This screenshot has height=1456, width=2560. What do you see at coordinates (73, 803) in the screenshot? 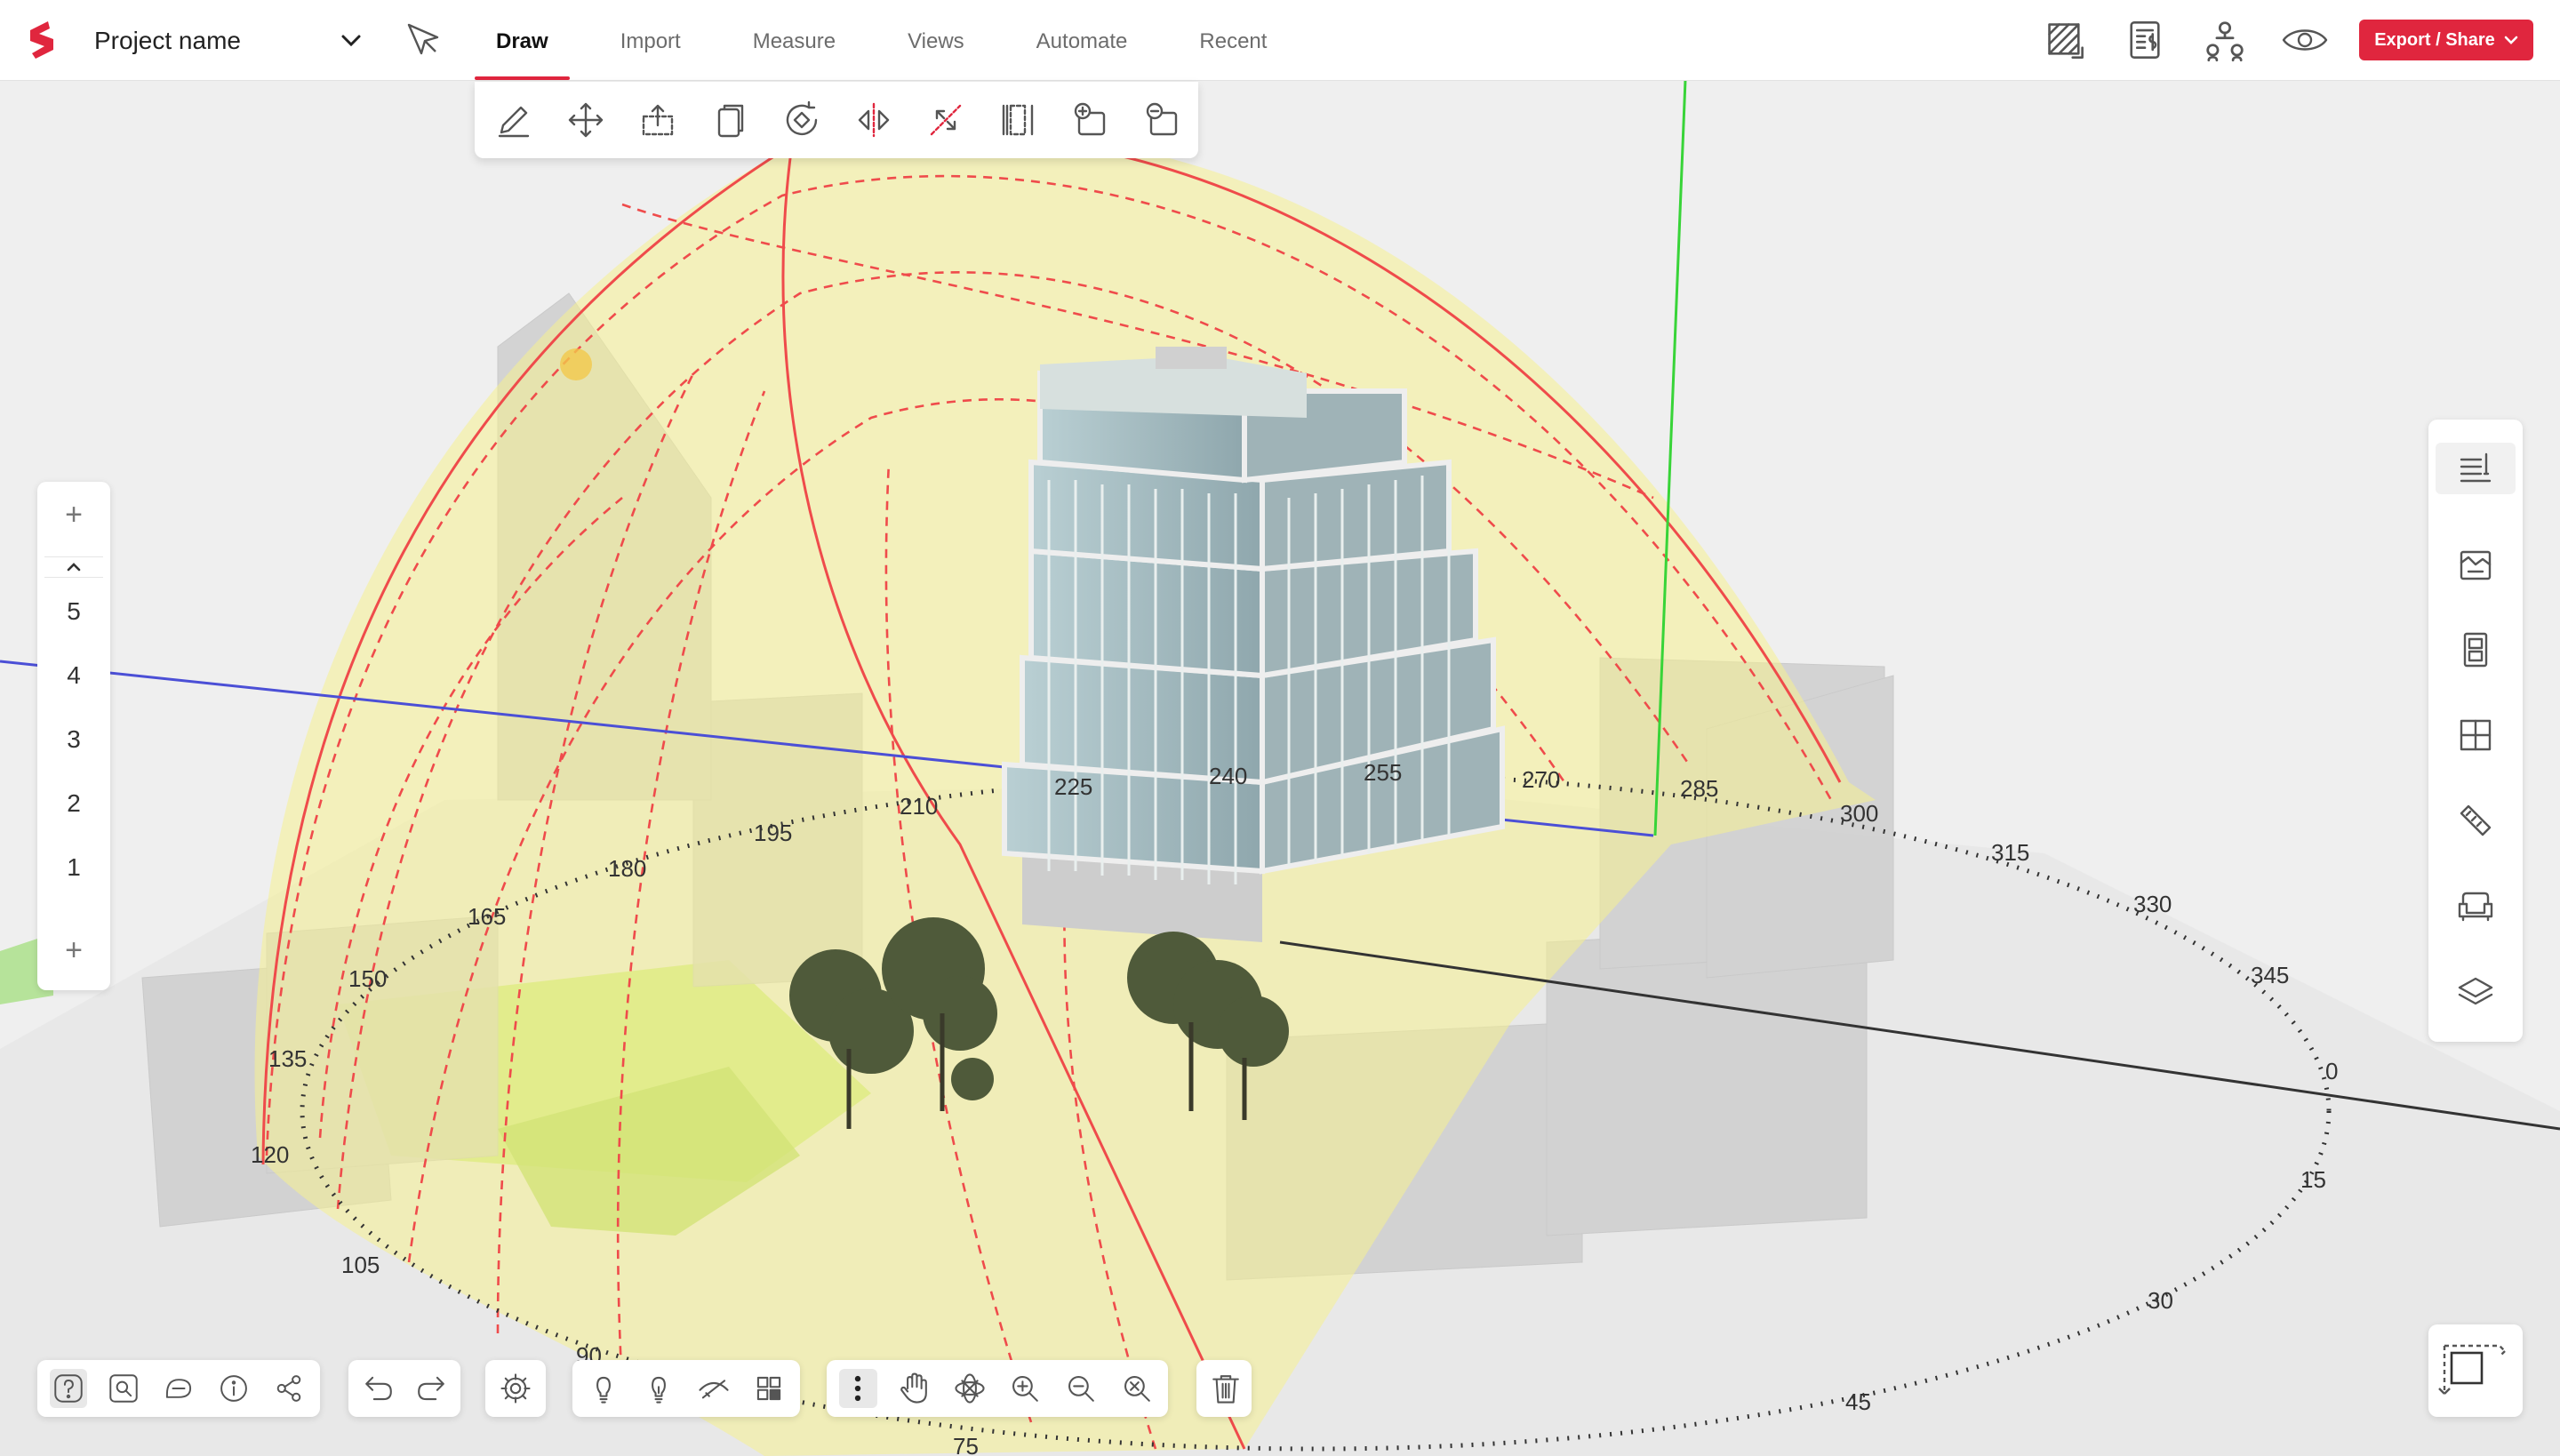
I see `level-item: 2` at bounding box center [73, 803].